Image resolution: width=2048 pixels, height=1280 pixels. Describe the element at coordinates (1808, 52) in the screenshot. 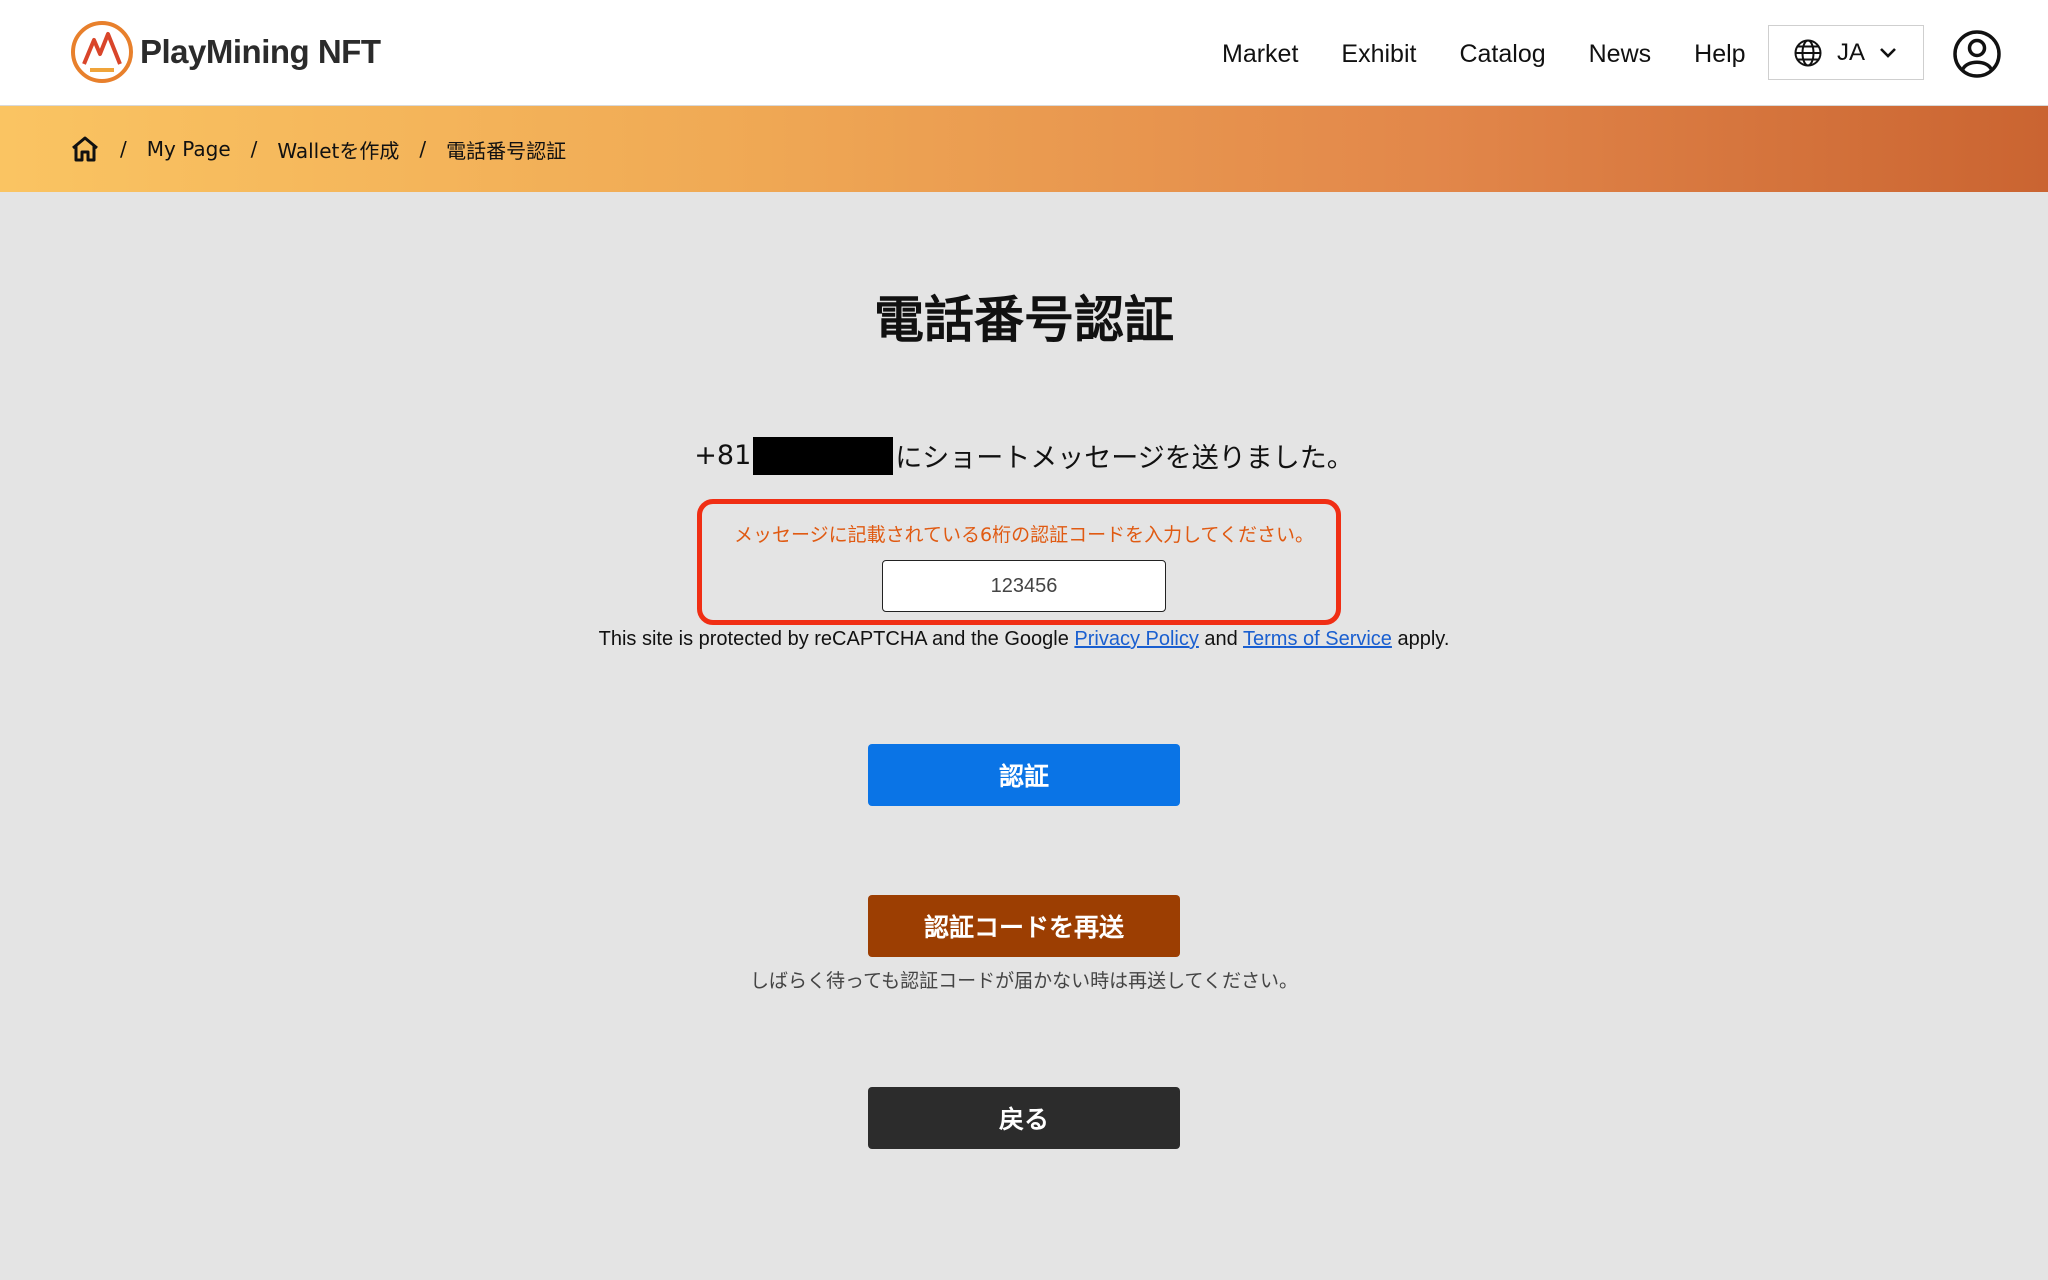

I see `globe-icon` at that location.